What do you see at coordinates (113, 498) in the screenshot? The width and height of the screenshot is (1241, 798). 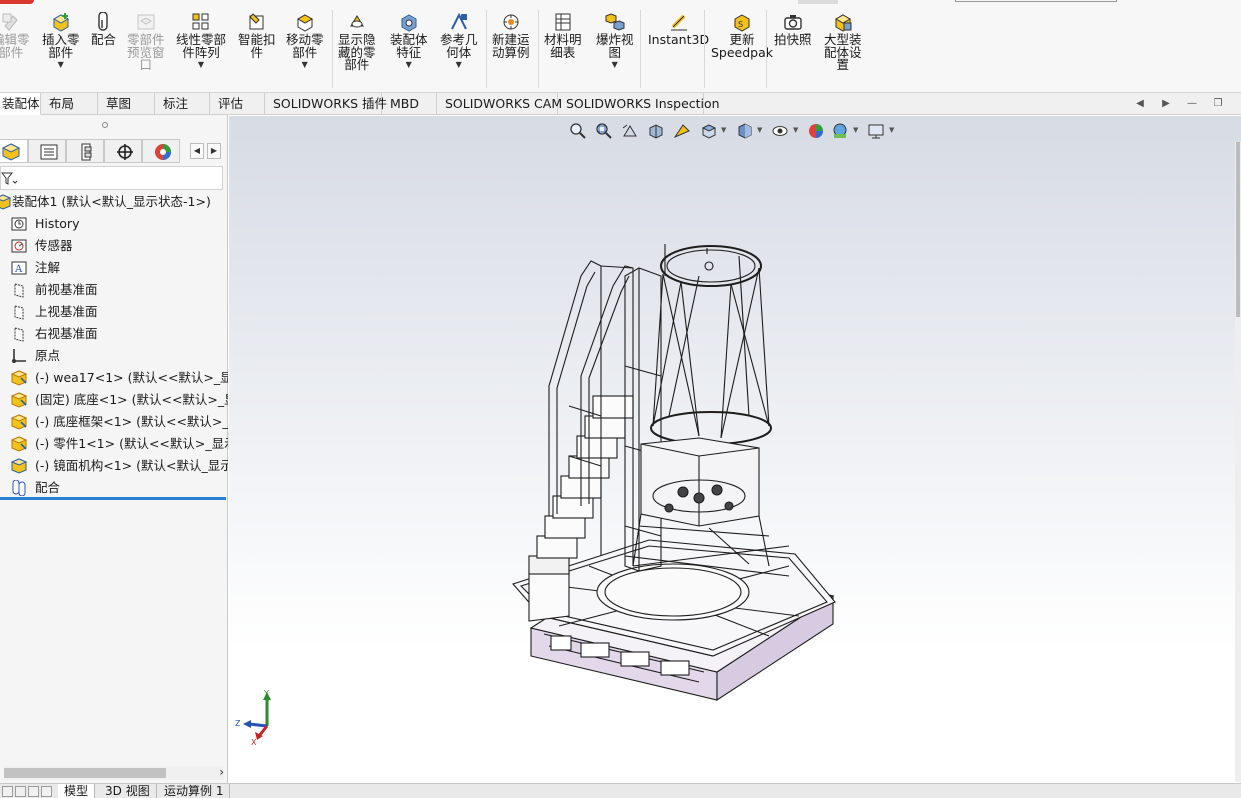 I see `rollback-bar` at bounding box center [113, 498].